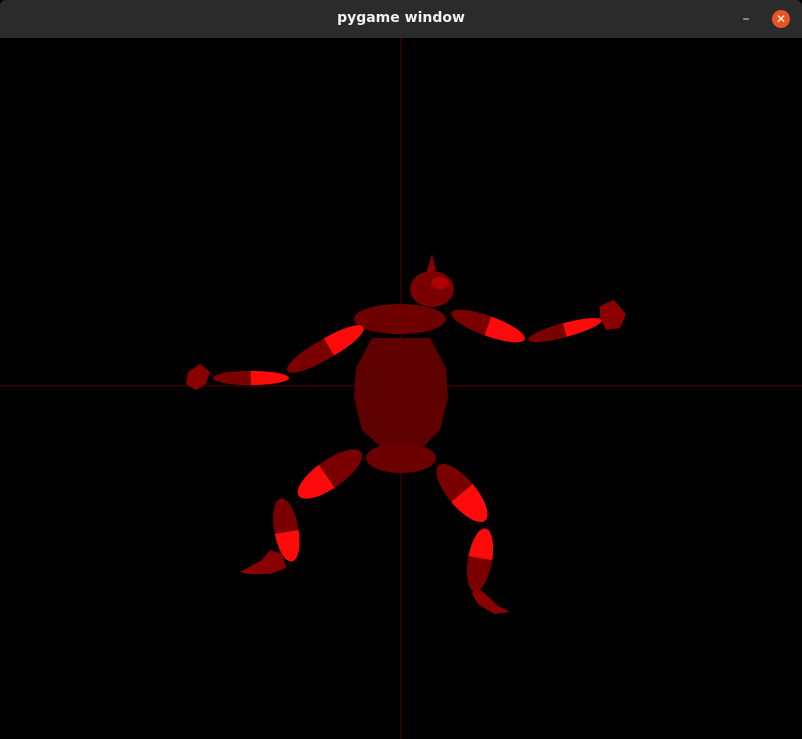 The width and height of the screenshot is (802, 739). What do you see at coordinates (781, 19) in the screenshot?
I see `close-button: ✕` at bounding box center [781, 19].